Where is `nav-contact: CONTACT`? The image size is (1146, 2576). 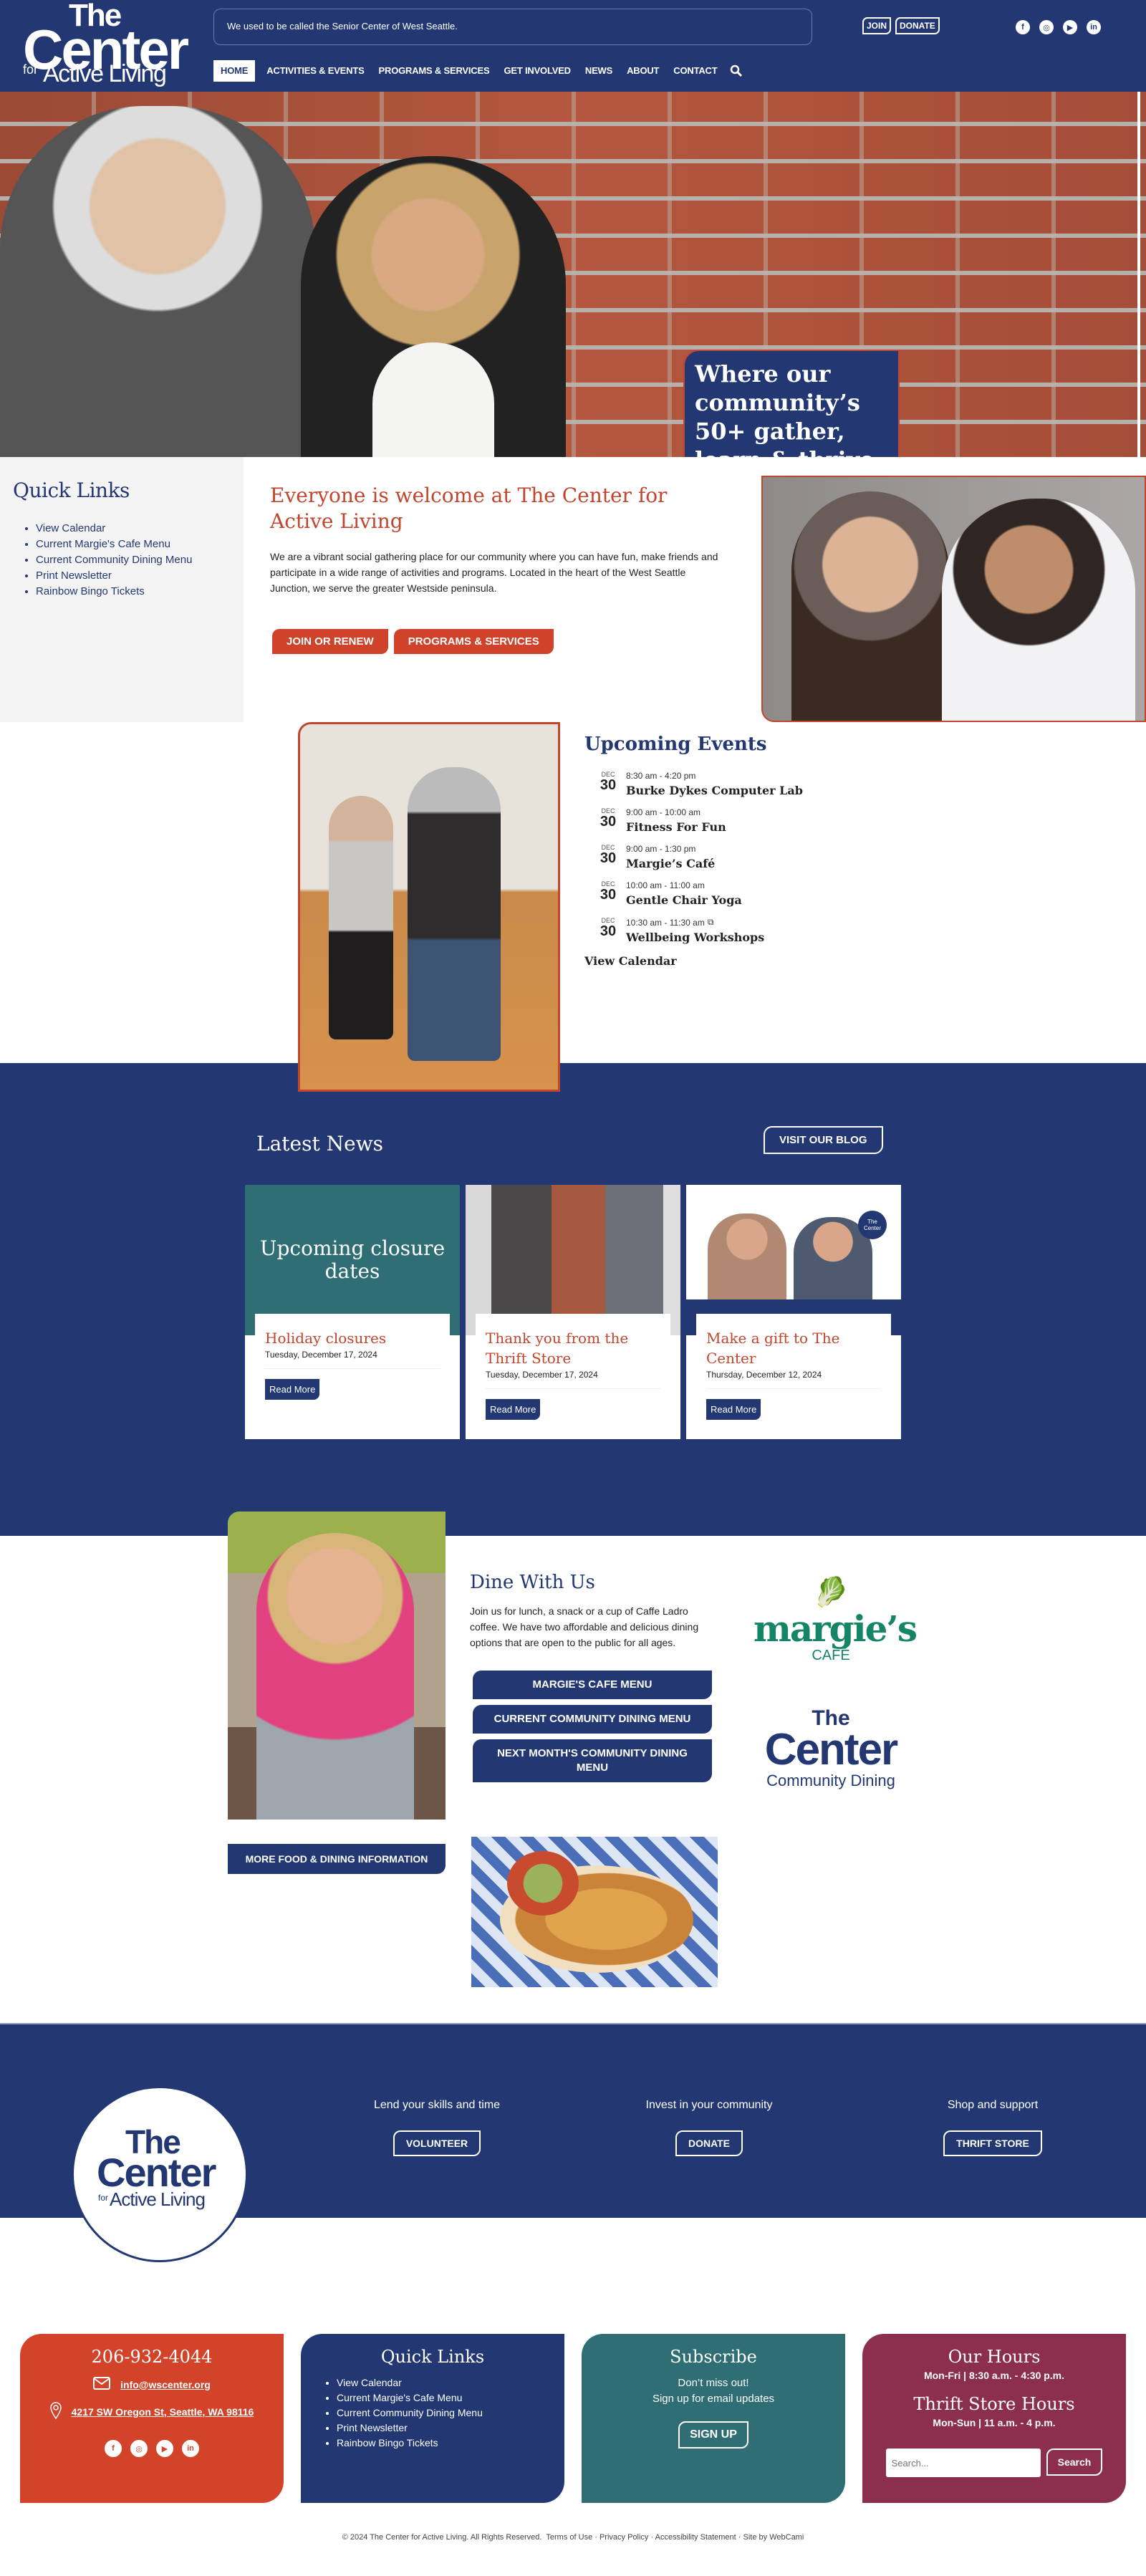
nav-contact: CONTACT is located at coordinates (695, 71).